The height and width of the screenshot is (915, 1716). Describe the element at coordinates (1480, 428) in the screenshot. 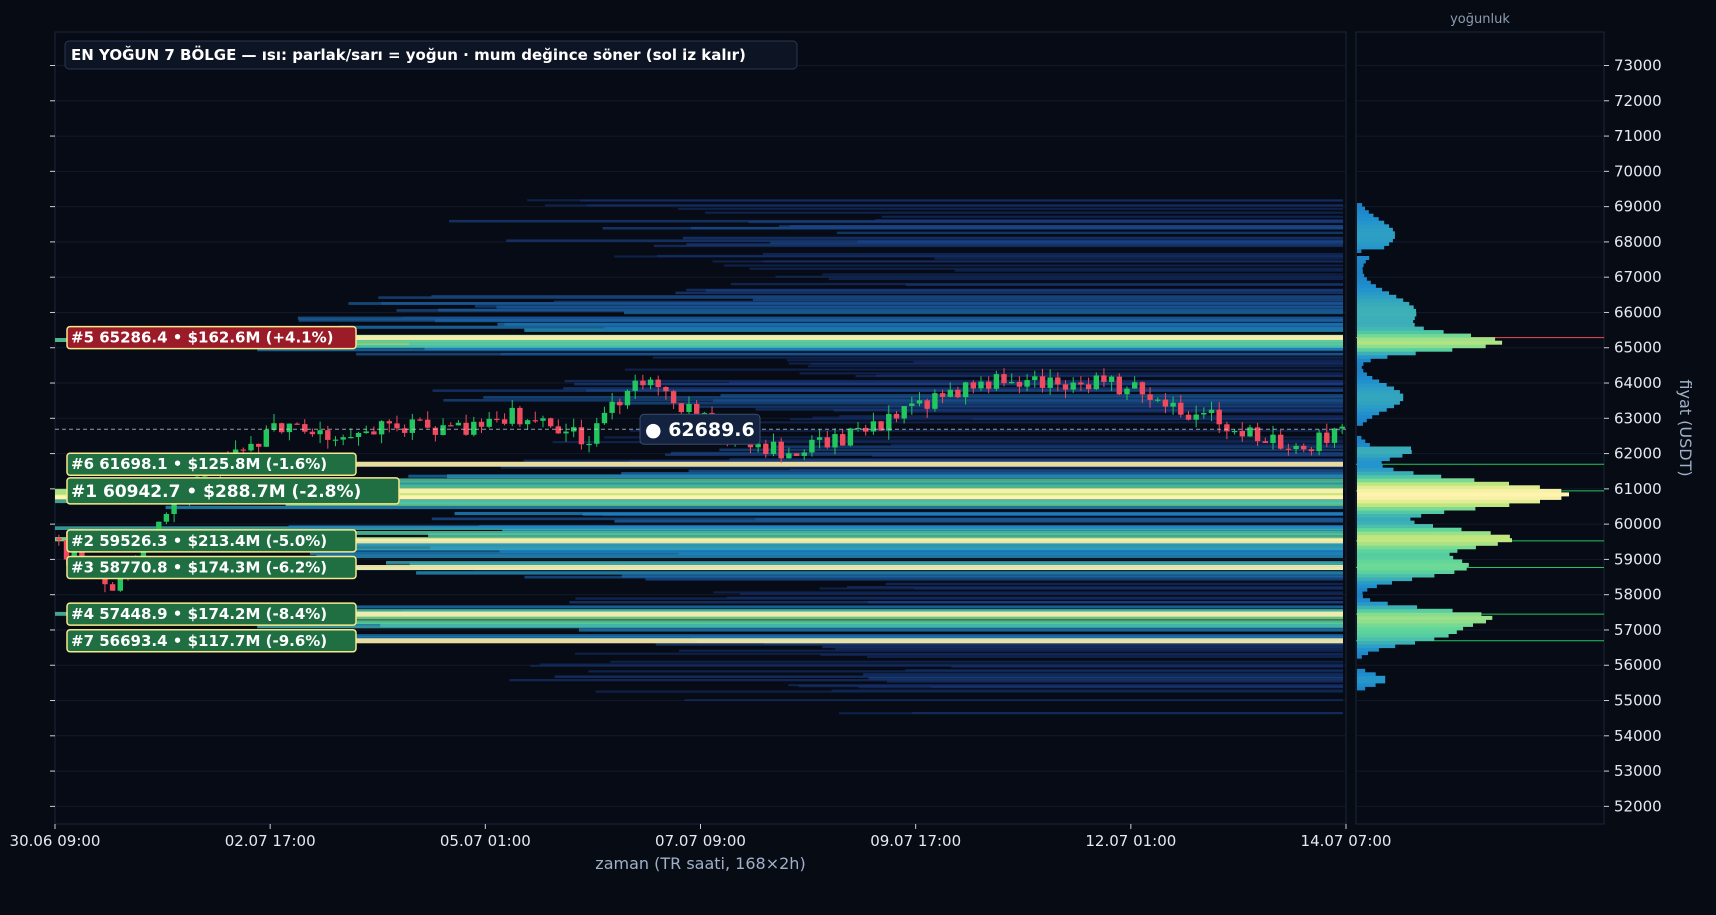

I see `profile-plot-area` at that location.